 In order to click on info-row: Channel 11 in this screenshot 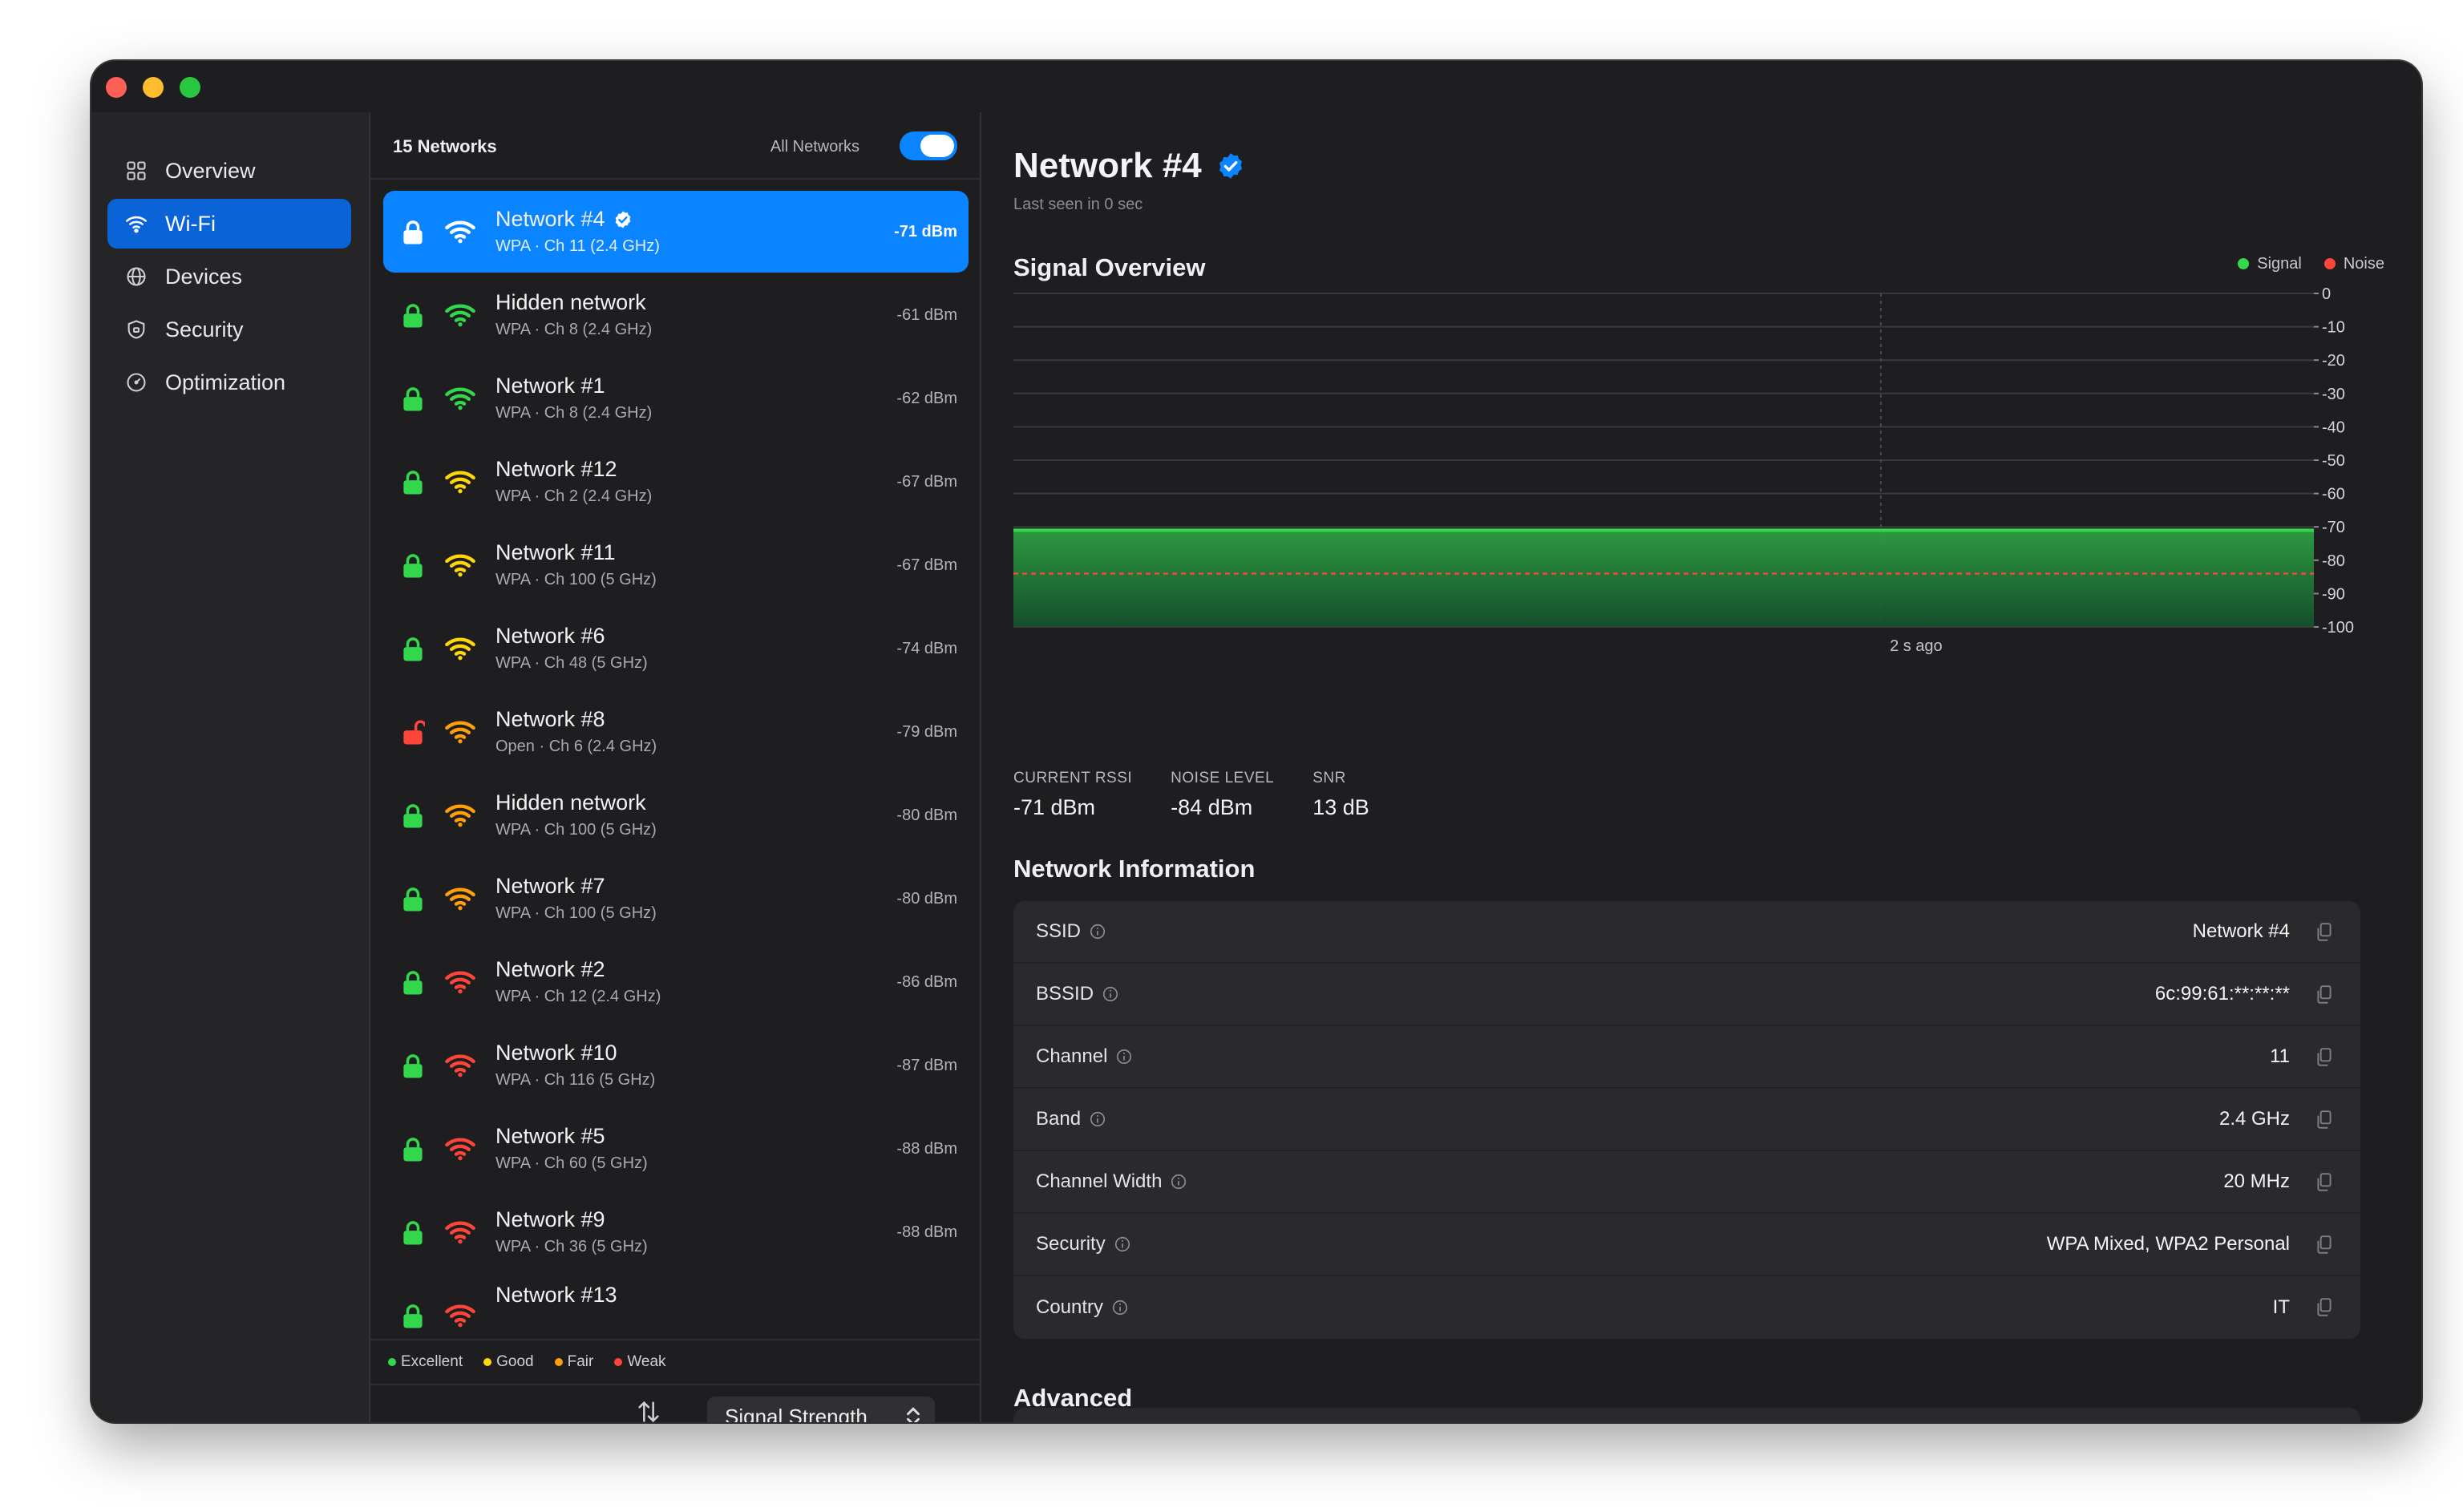, I will do `click(1686, 1057)`.